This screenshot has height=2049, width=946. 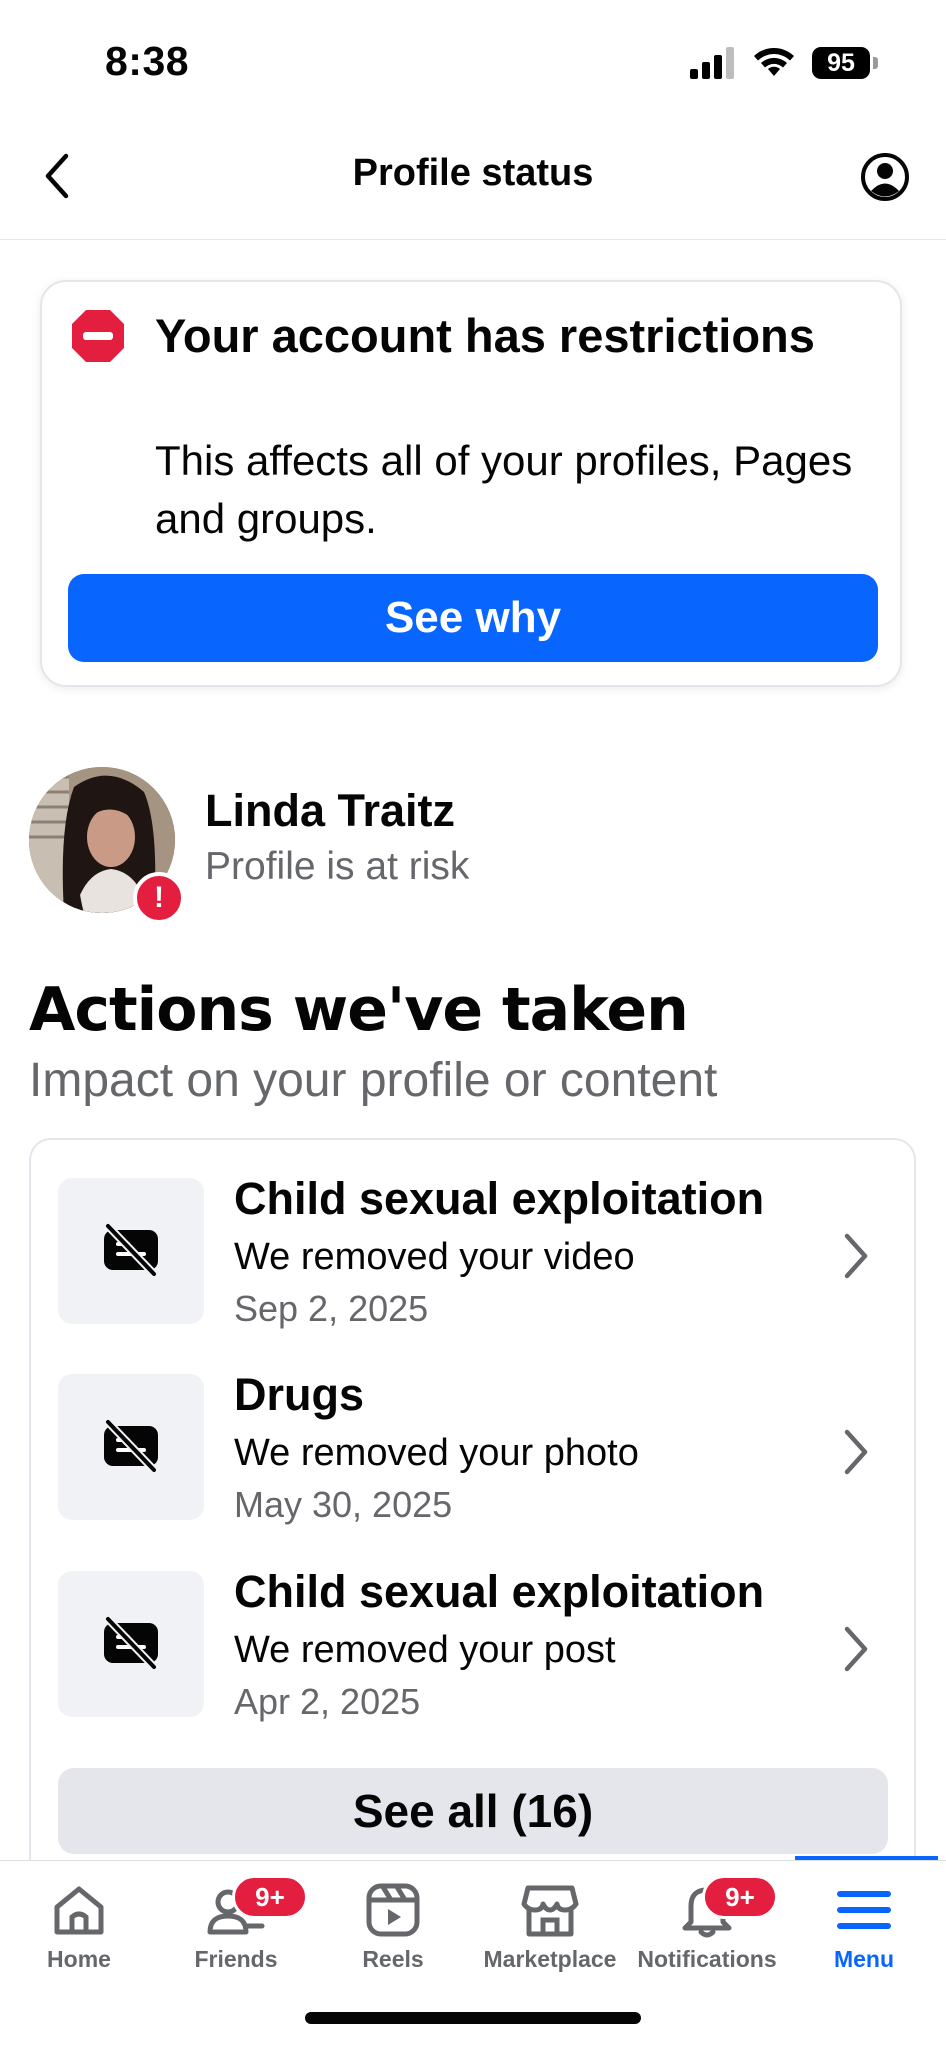 I want to click on status-time: 8:38, so click(x=147, y=61).